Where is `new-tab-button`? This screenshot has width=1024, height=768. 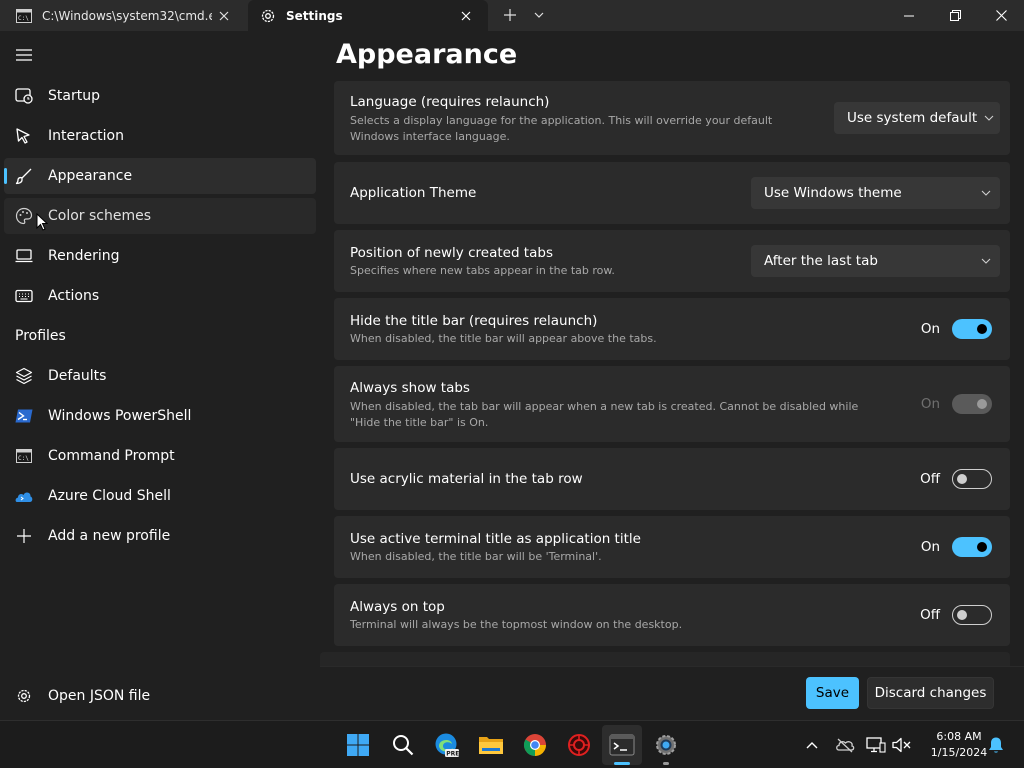
new-tab-button is located at coordinates (510, 15).